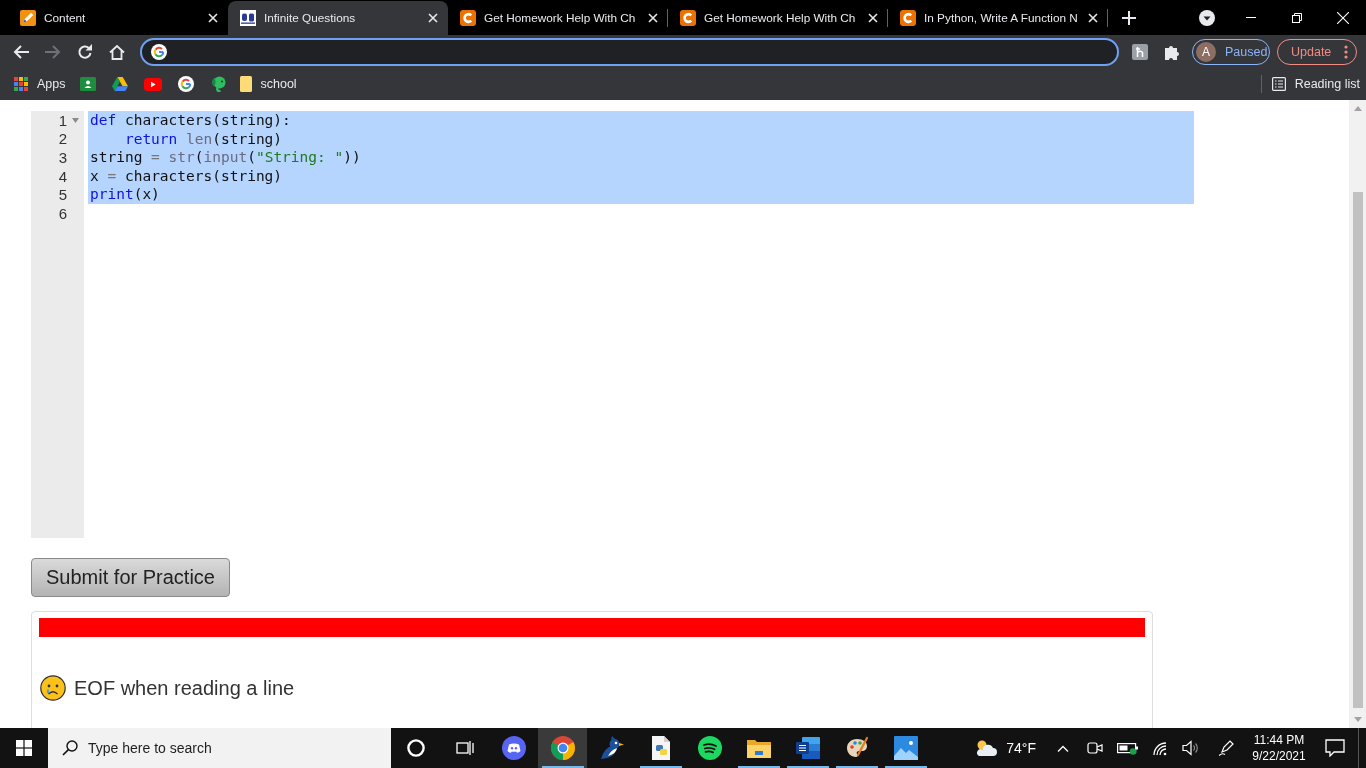 This screenshot has height=768, width=1366. I want to click on taskbar-app, so click(562, 748).